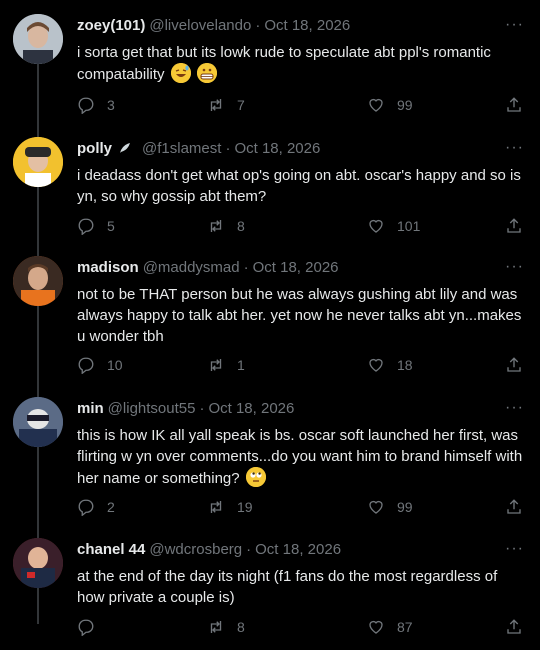 The height and width of the screenshot is (650, 540). Describe the element at coordinates (195, 549) in the screenshot. I see `handle: @wdcrosberg` at that location.